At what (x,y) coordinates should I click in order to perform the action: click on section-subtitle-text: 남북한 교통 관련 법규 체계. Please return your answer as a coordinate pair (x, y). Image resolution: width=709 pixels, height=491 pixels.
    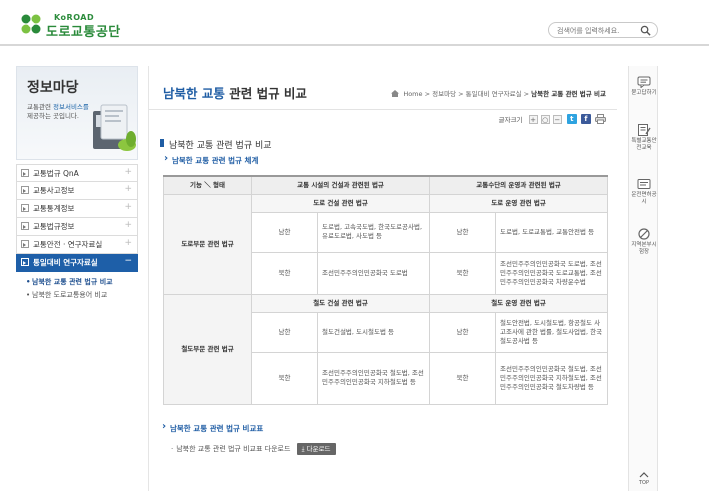
    Looking at the image, I should click on (215, 160).